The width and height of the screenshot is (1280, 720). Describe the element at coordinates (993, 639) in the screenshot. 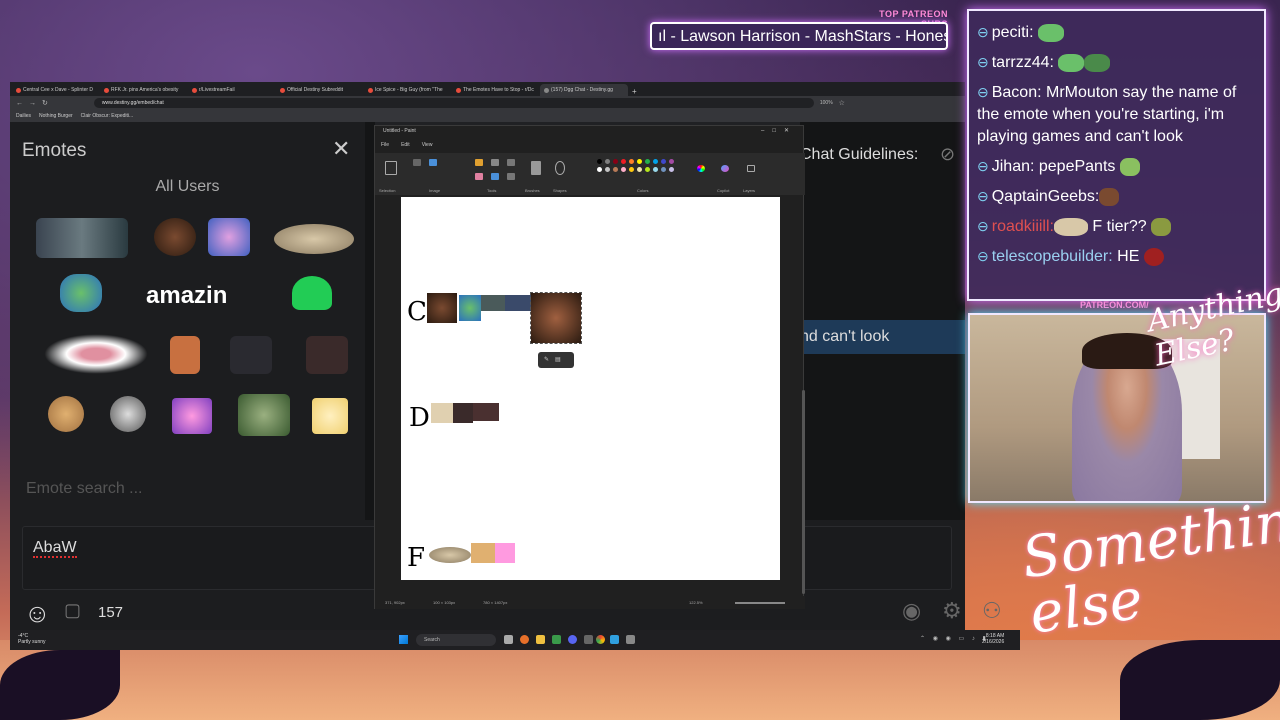

I see `taskbar-clock: 8:18 AM 2/16/2026` at that location.